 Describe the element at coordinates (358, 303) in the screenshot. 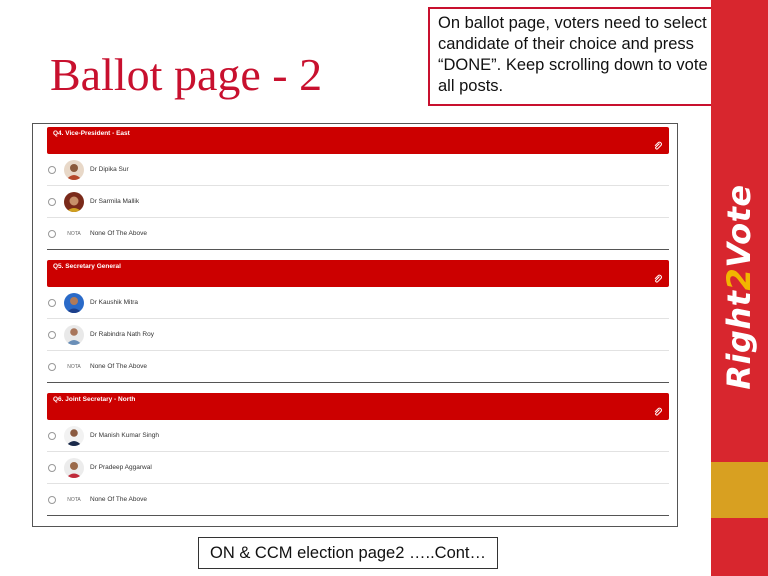

I see `candidate-option: Dr Kaushik Mitra` at that location.